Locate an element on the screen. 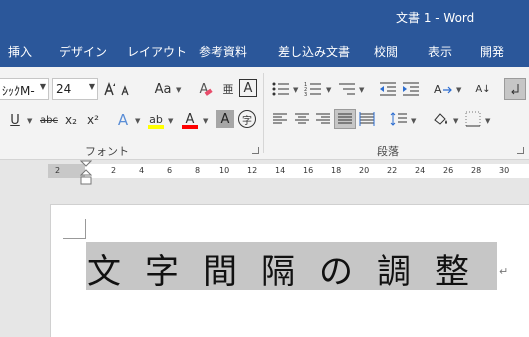  ruler-tick: 14 is located at coordinates (280, 170).